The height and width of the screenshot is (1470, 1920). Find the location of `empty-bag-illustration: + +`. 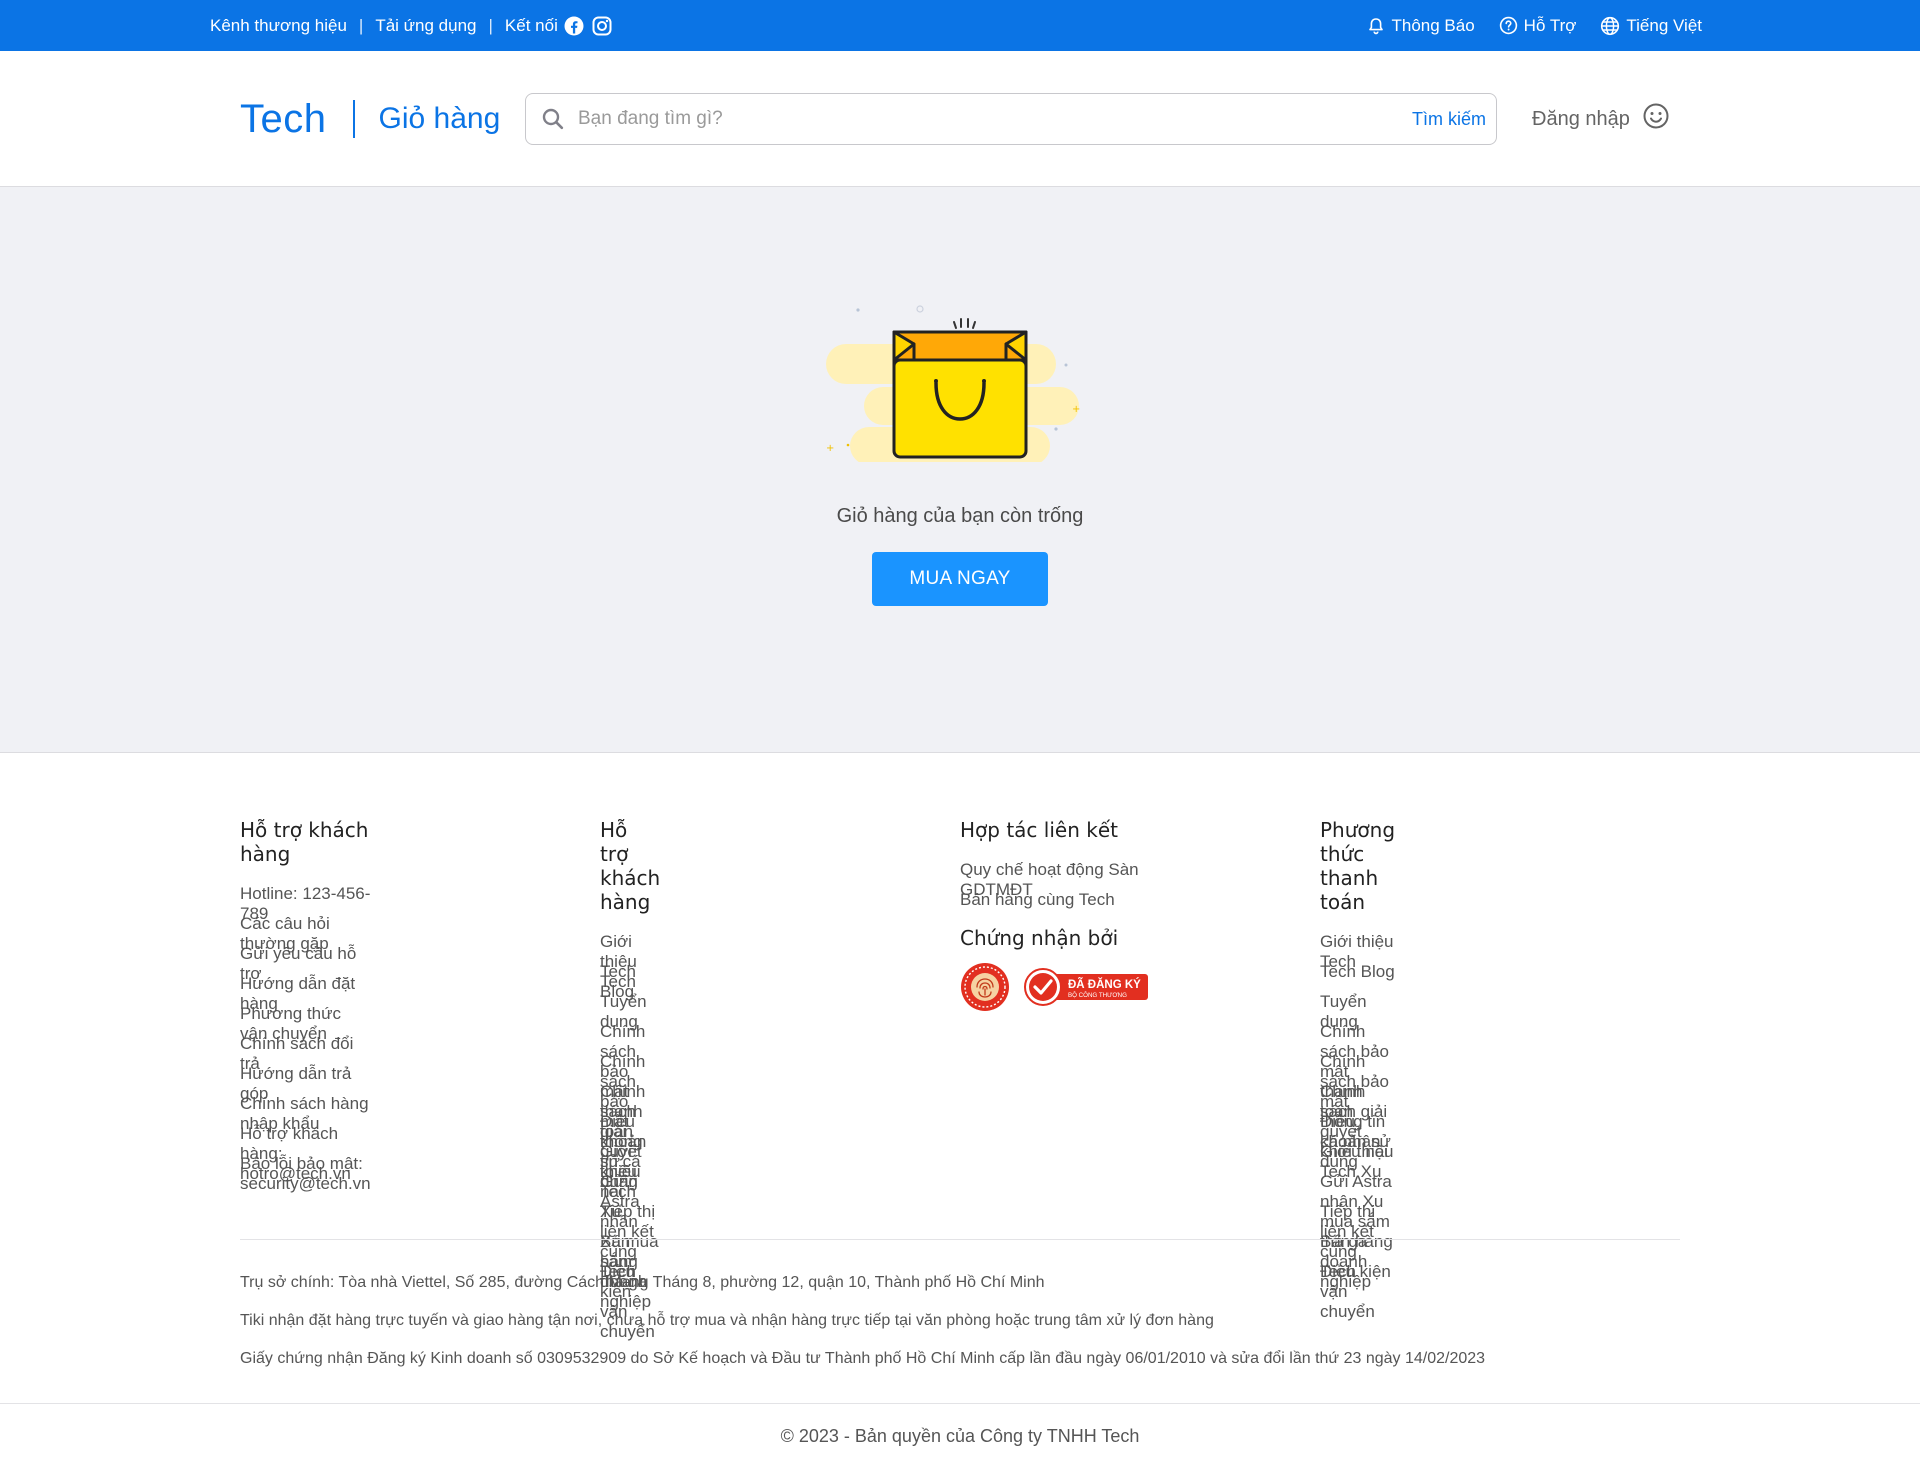

empty-bag-illustration: + + is located at coordinates (967, 371).